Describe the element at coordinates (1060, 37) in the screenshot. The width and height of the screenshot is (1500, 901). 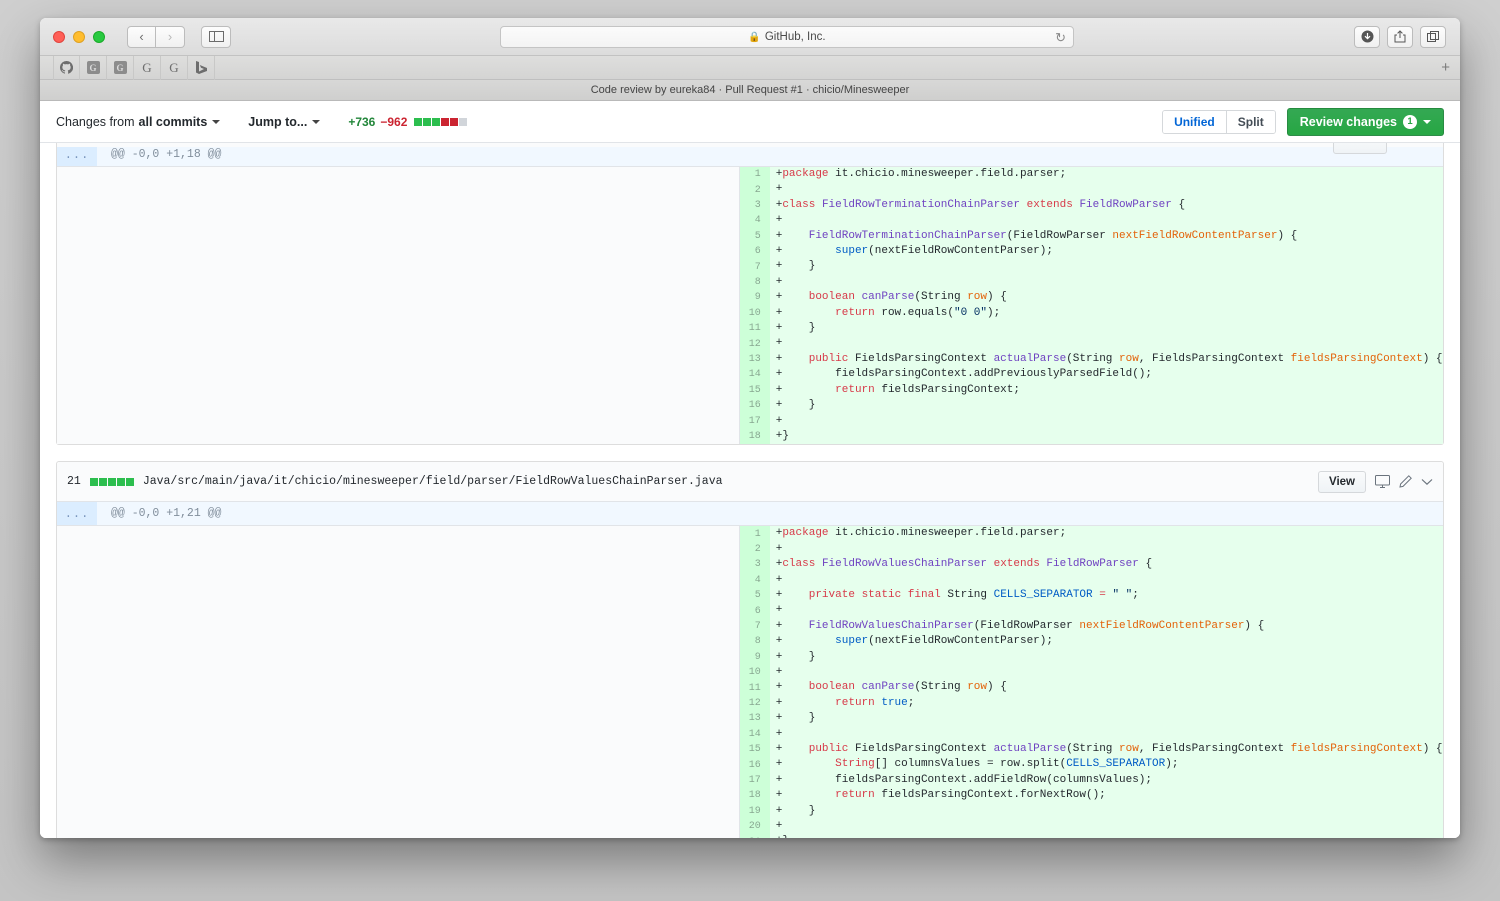
I see `reload-icon: ↻` at that location.